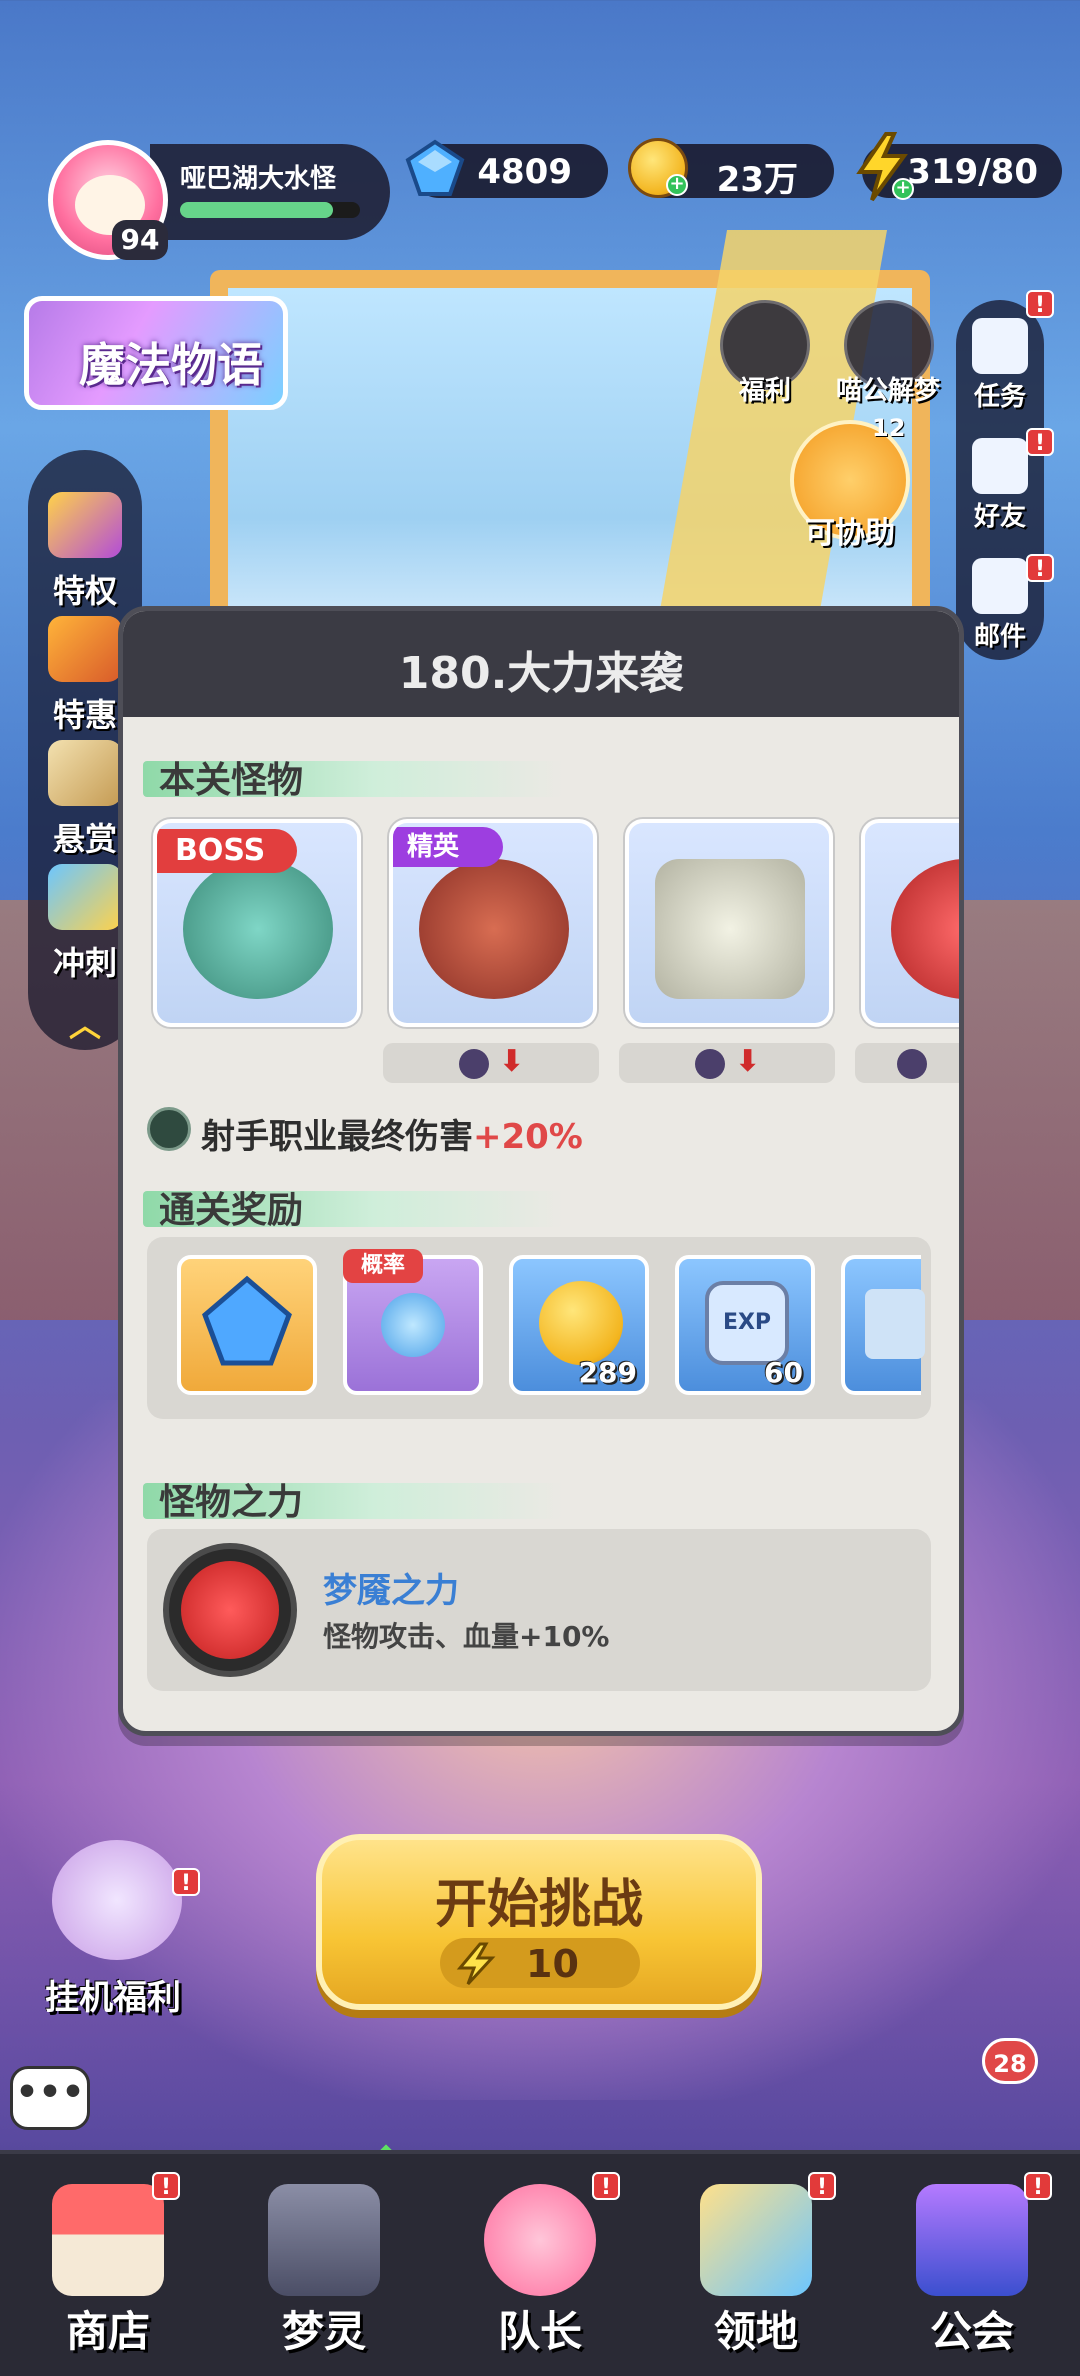 Image resolution: width=1080 pixels, height=2376 pixels. Describe the element at coordinates (999, 637) in the screenshot. I see `right-label: 邮件` at that location.